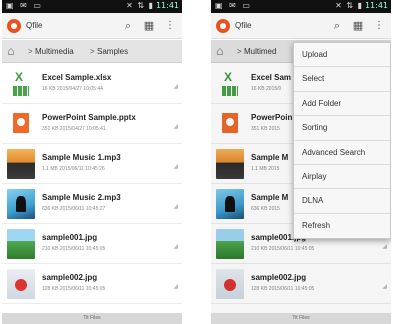  What do you see at coordinates (342, 226) in the screenshot?
I see `menu-item-refresh: Refresh` at bounding box center [342, 226].